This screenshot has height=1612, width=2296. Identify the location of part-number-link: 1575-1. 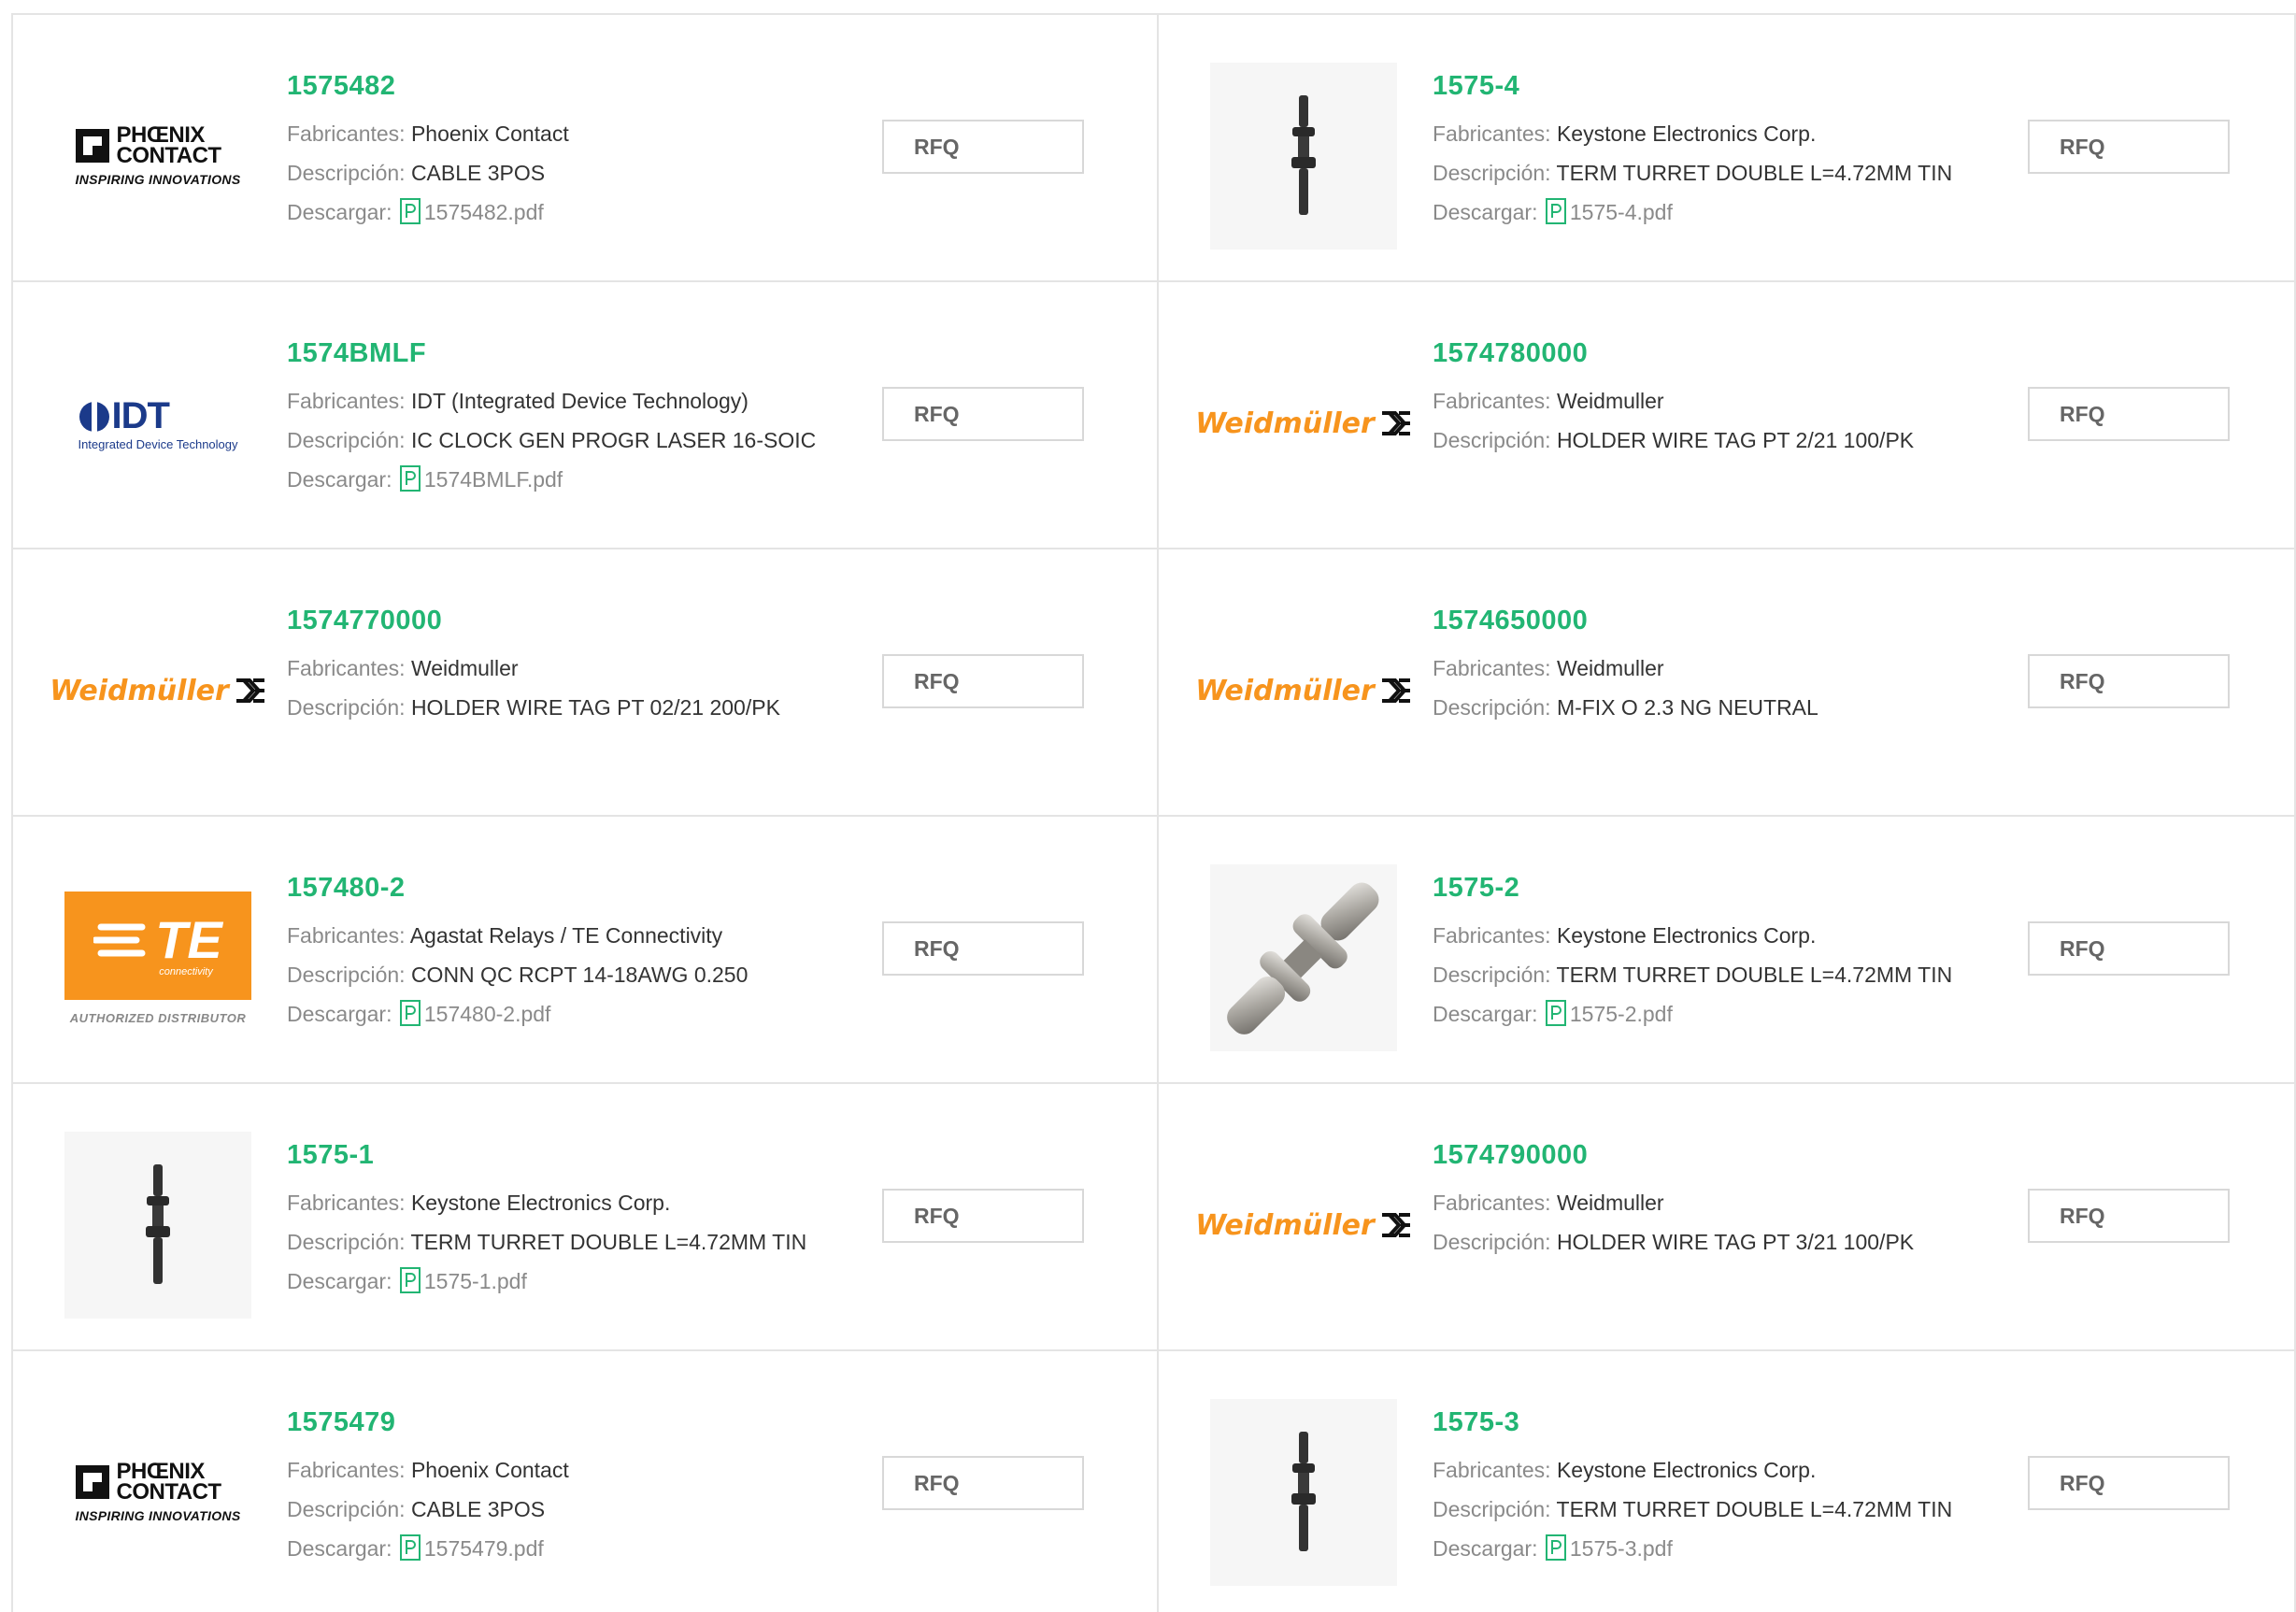
(567, 1155).